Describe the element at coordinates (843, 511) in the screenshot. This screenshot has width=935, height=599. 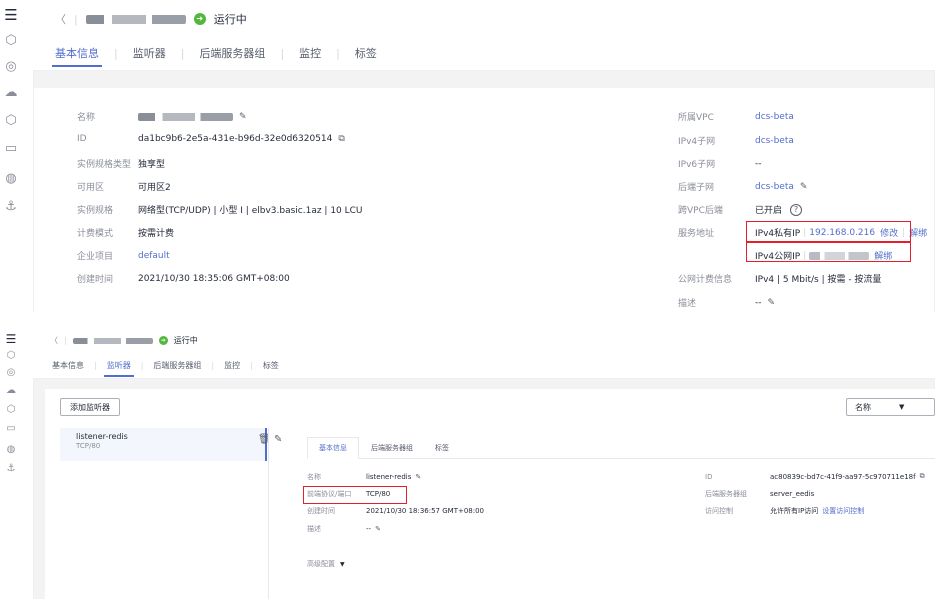
I see `set-access-control-link: 设置访问控制` at that location.